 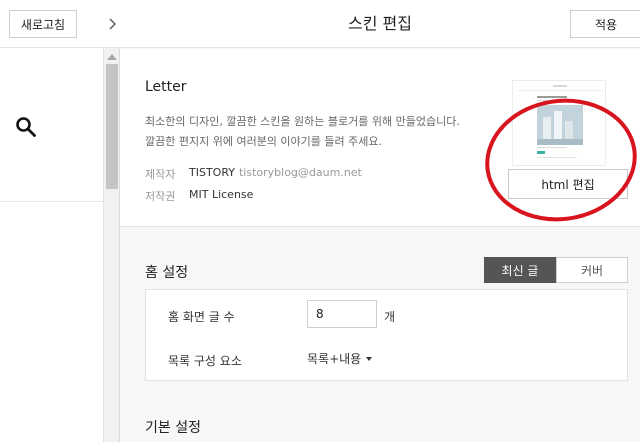 I want to click on tab-cover: 커버, so click(x=592, y=270).